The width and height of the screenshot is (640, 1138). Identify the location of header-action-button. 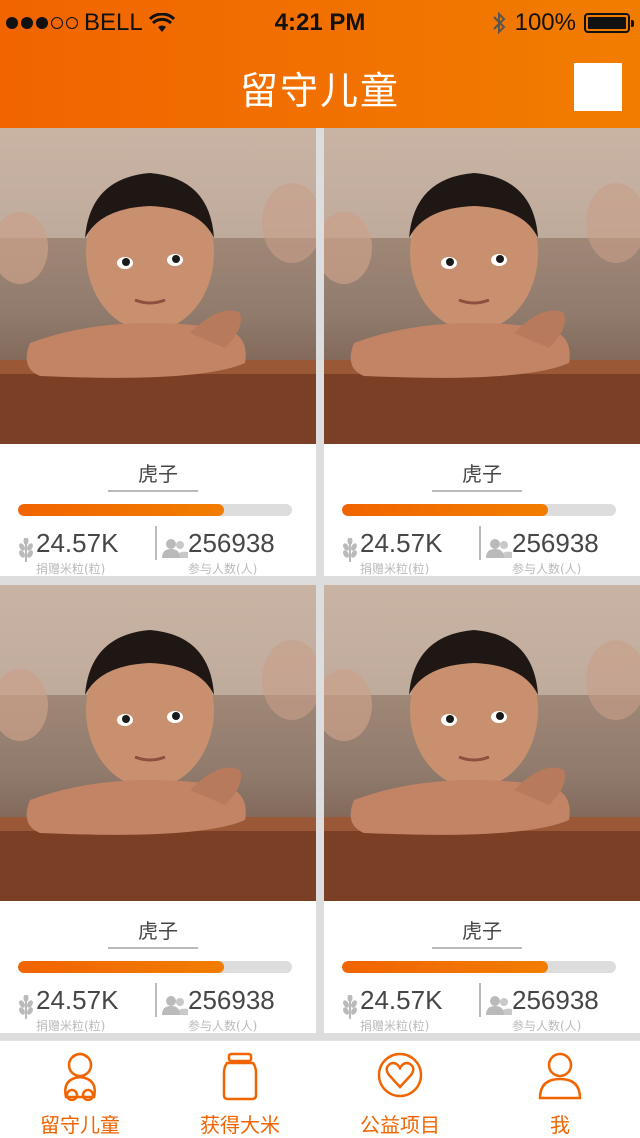
(598, 87).